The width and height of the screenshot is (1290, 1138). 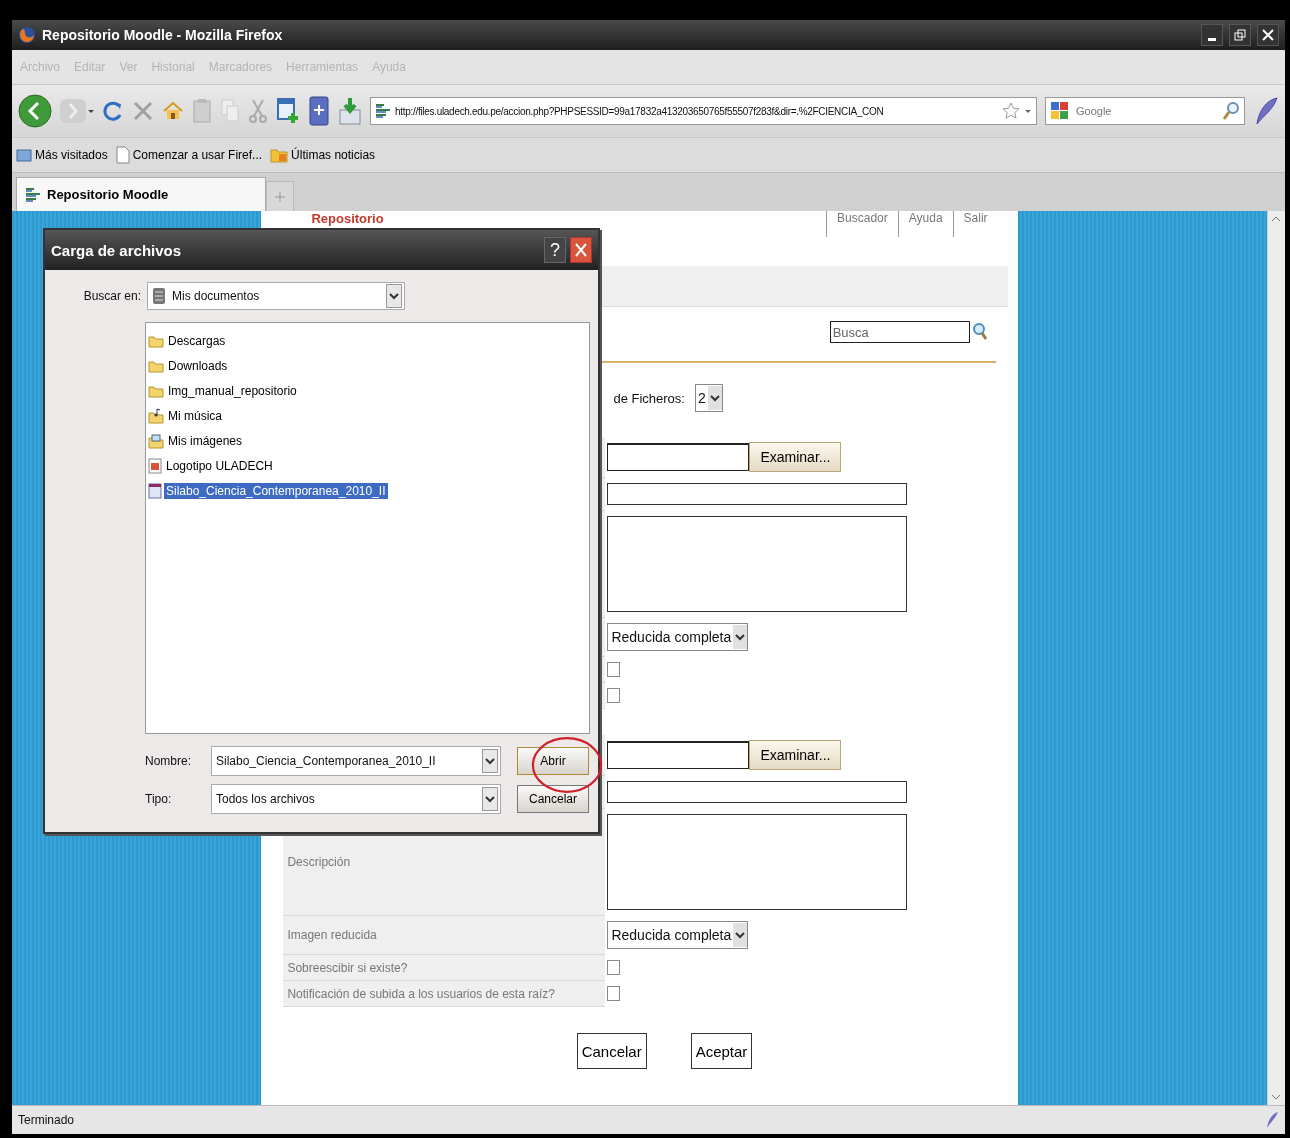 What do you see at coordinates (211, 466) in the screenshot?
I see `file-item: Logotipo ULADECH` at bounding box center [211, 466].